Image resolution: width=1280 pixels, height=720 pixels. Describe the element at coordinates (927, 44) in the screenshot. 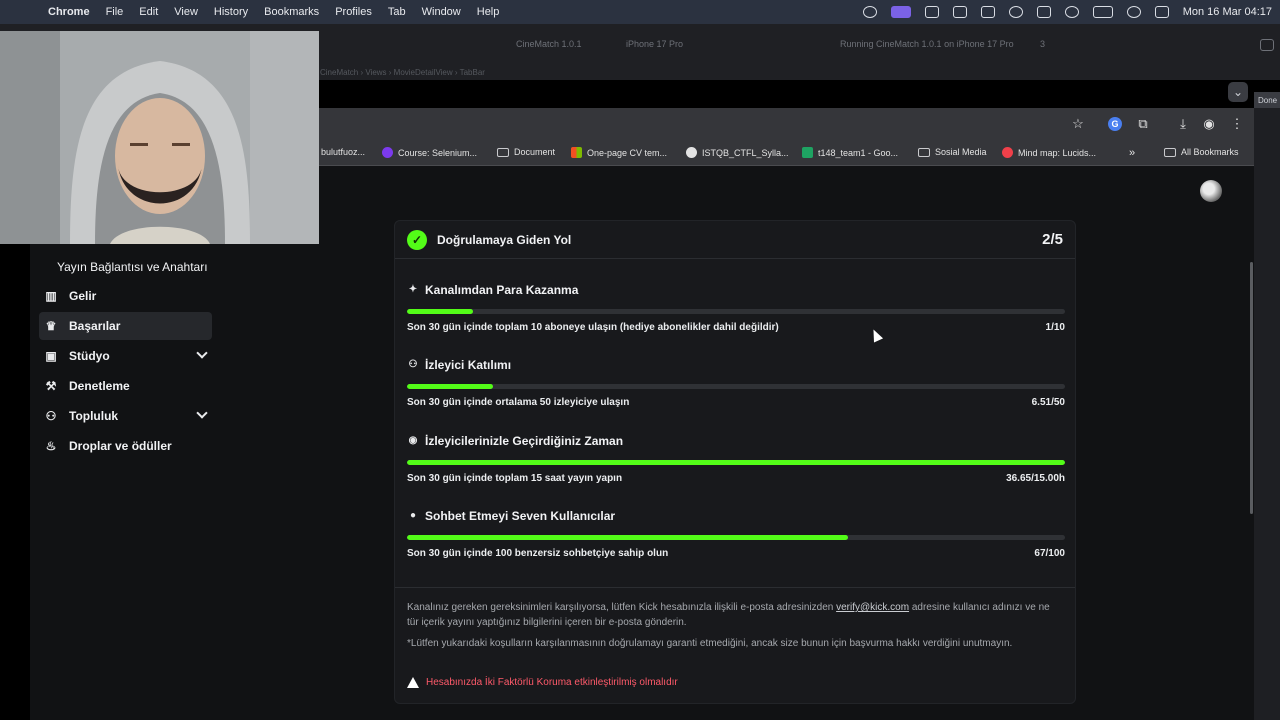

I see `xcode-run-status: Running CineMatch 1.0.1 on iPhone 17 Pro` at that location.